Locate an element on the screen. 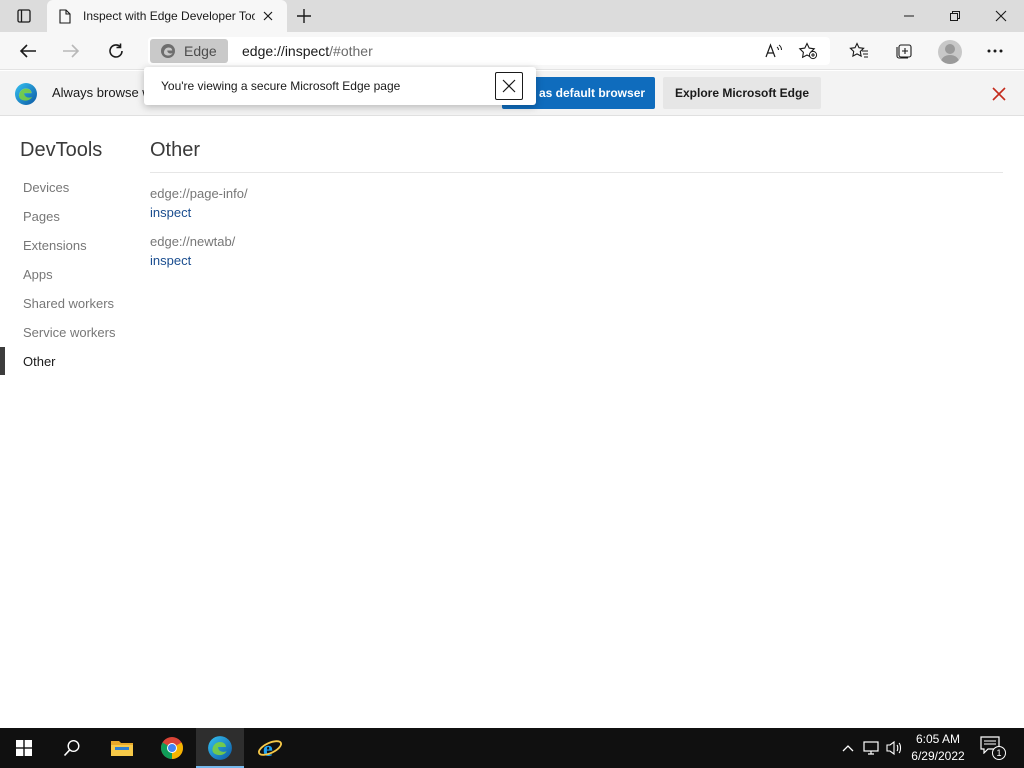 This screenshot has height=768, width=1024. forward-arrow-icon is located at coordinates (71, 51).